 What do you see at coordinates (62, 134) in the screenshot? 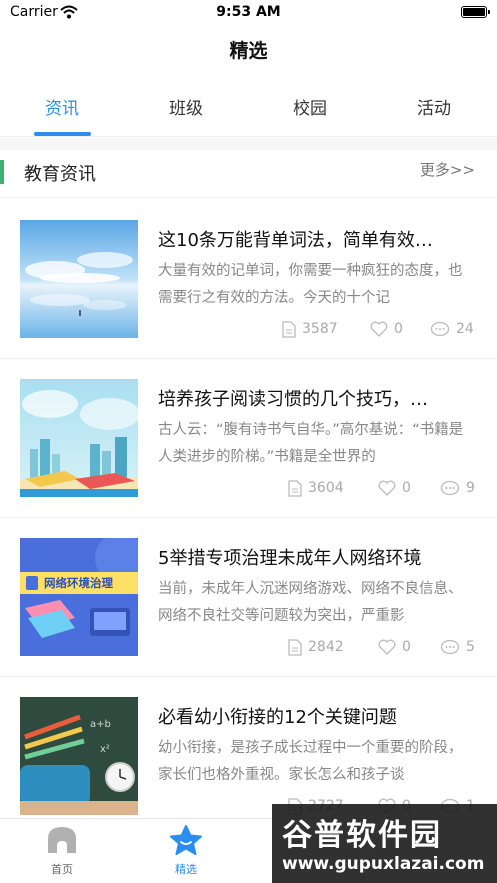
I see `active-tab-indicator` at bounding box center [62, 134].